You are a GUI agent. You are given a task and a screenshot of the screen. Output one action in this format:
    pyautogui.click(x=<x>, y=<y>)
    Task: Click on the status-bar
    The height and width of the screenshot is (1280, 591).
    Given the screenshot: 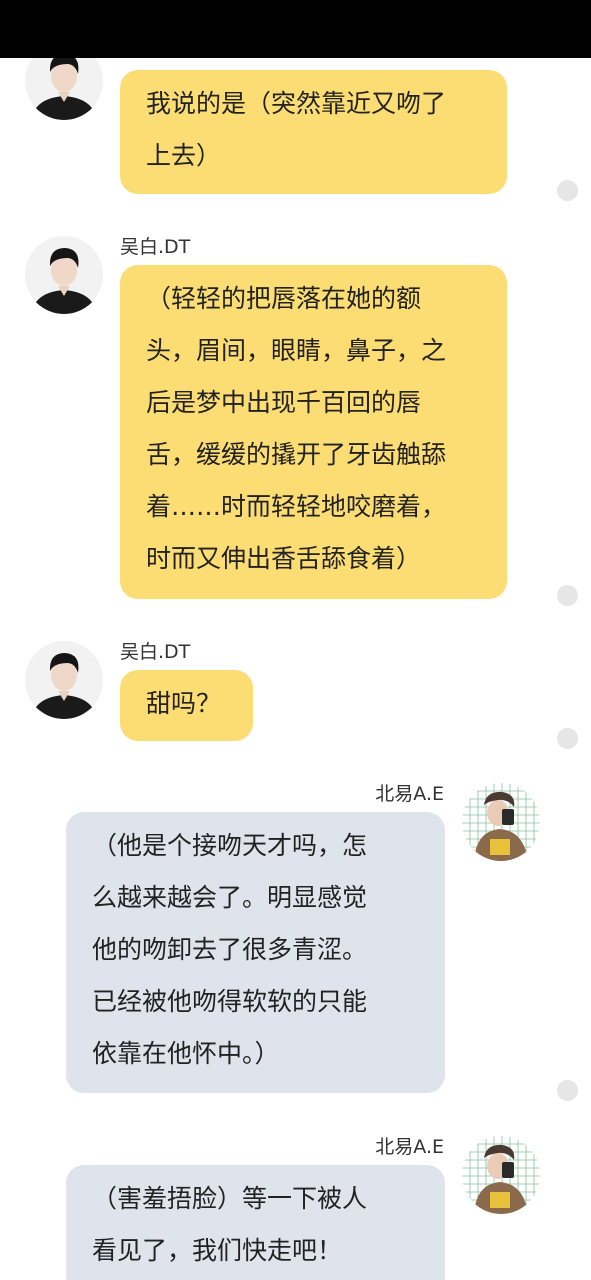 What is the action you would take?
    pyautogui.click(x=295, y=29)
    